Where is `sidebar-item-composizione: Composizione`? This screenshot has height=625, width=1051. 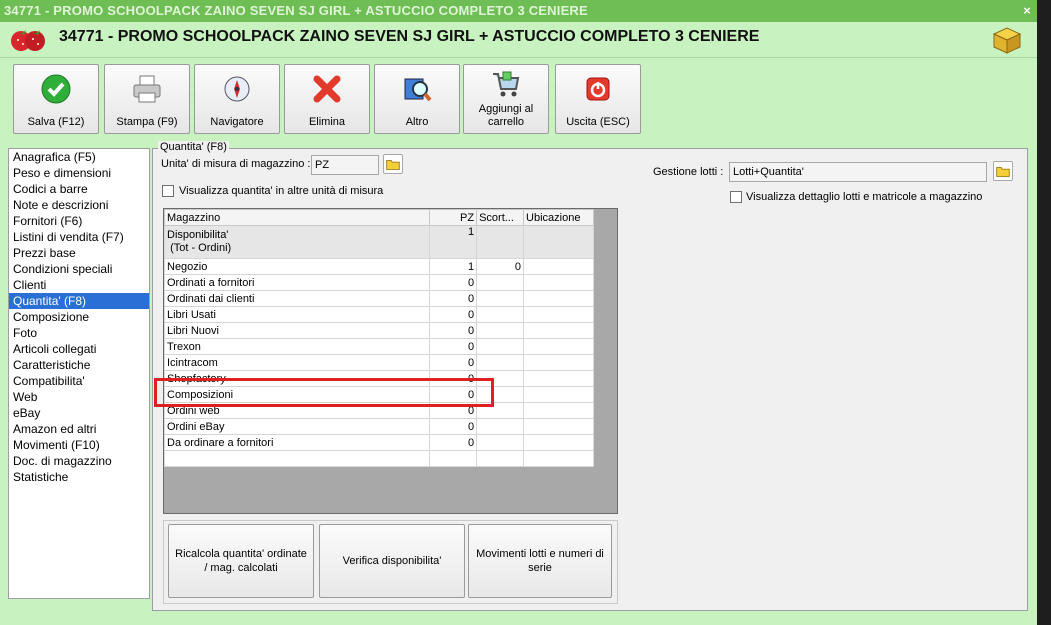 sidebar-item-composizione: Composizione is located at coordinates (79, 317).